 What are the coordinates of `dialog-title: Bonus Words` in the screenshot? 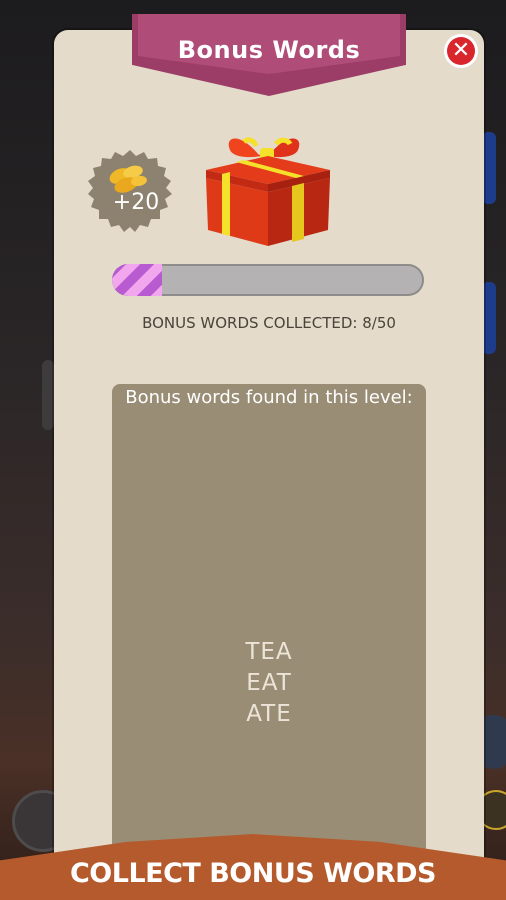 It's located at (269, 50).